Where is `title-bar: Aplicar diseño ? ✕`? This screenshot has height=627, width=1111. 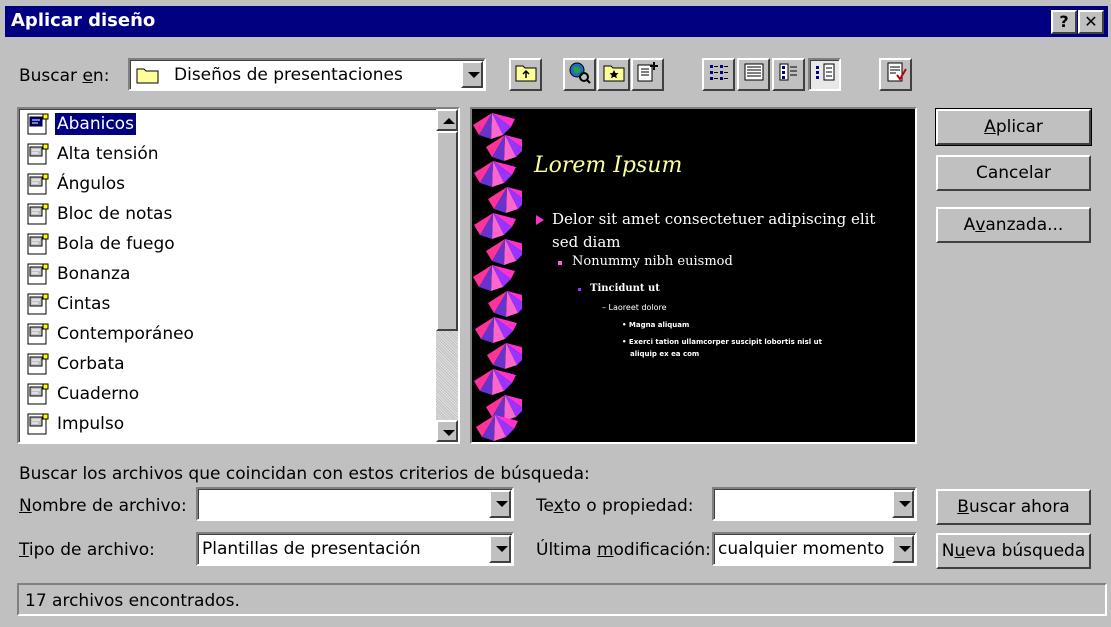
title-bar: Aplicar diseño ? ✕ is located at coordinates (556, 21).